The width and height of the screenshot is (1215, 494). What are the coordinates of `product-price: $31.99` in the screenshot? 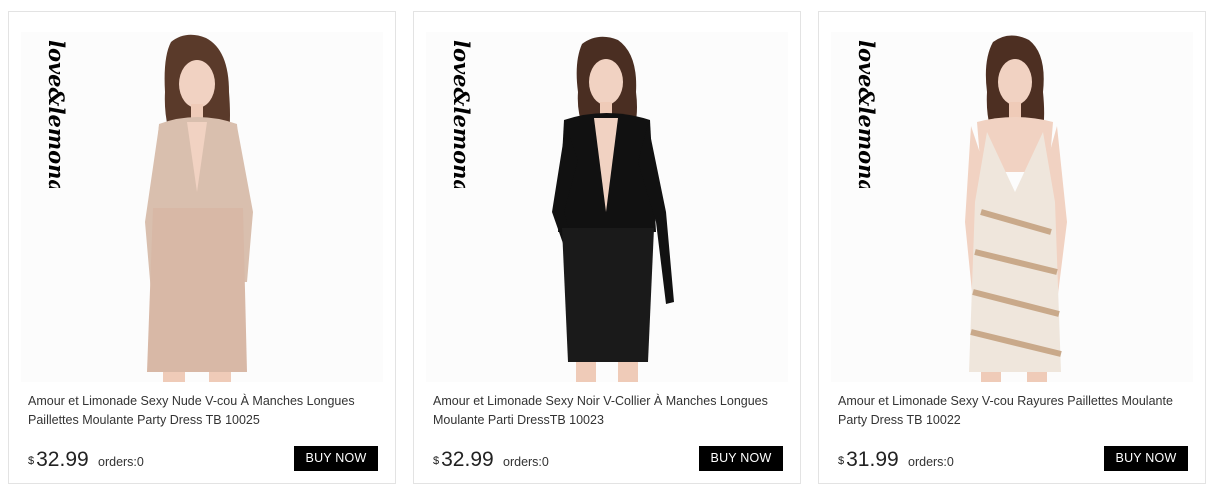 It's located at (868, 460).